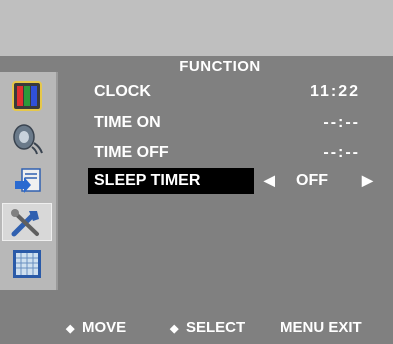 This screenshot has width=393, height=344. I want to click on footer-hints: ◆ MOVE ◆ SELECT MENU EXIT, so click(223, 331).